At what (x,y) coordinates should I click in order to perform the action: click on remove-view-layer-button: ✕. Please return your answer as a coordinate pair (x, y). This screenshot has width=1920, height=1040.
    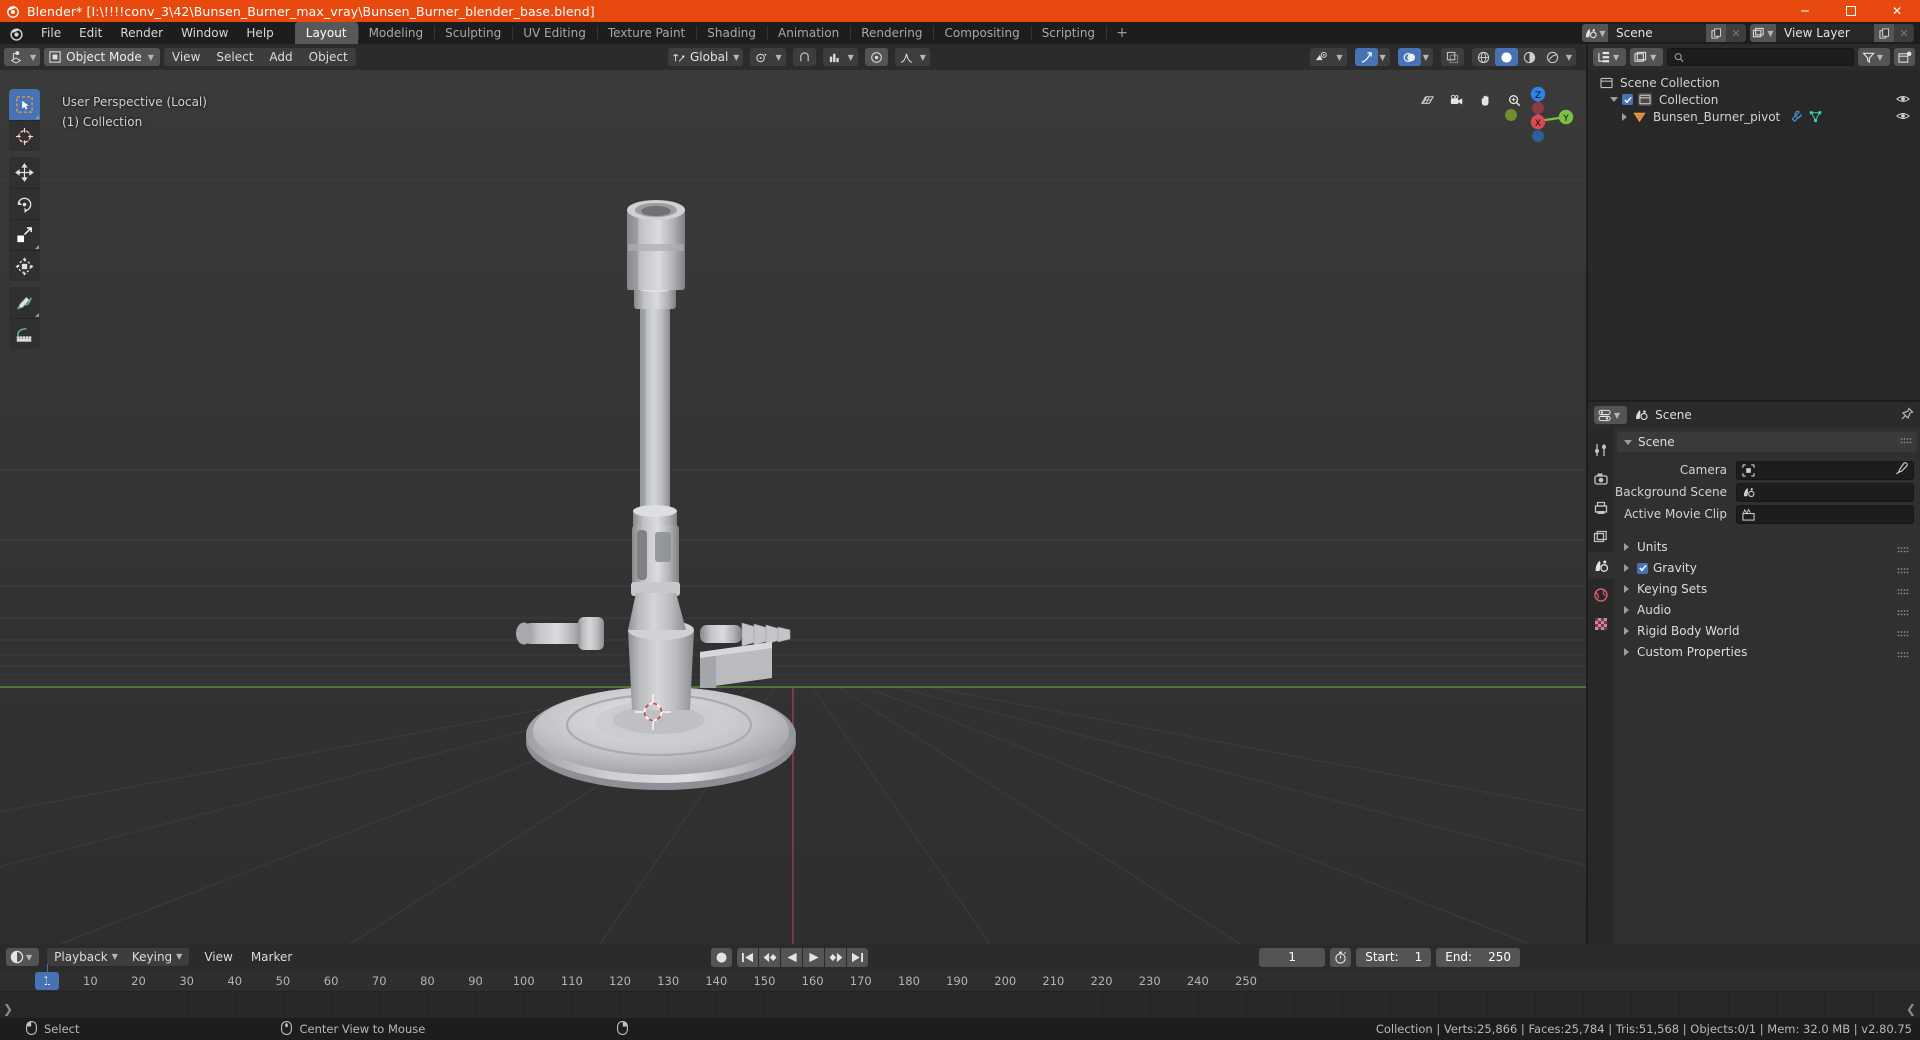
    Looking at the image, I should click on (1904, 33).